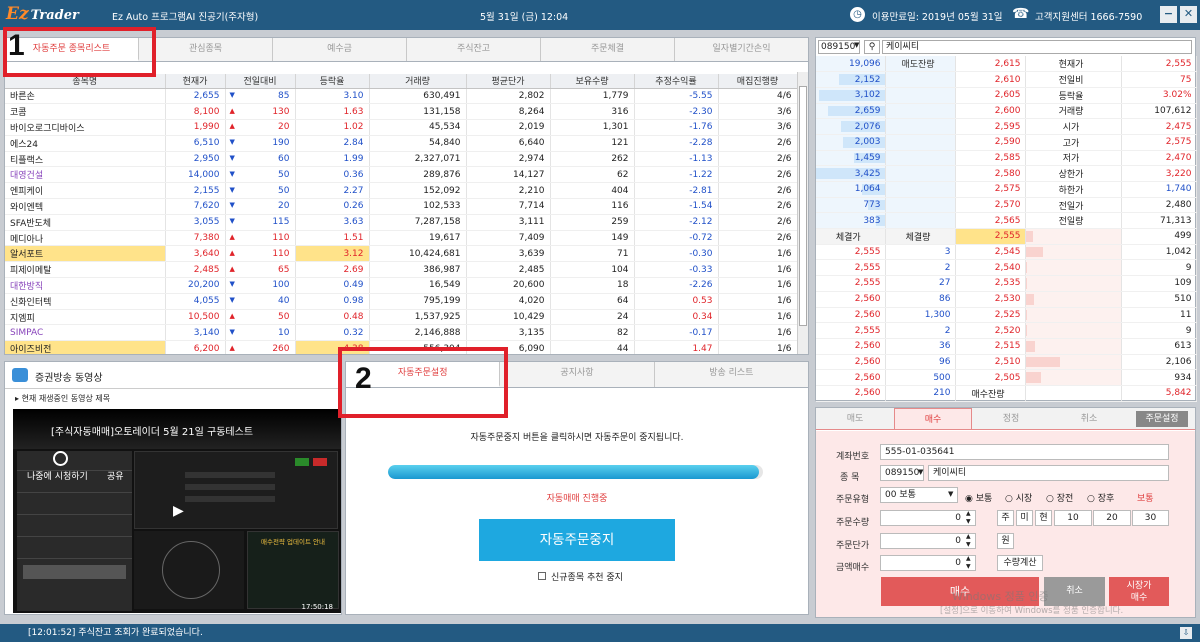  Describe the element at coordinates (990, 377) in the screenshot. I see `bid-price: 2,505` at that location.